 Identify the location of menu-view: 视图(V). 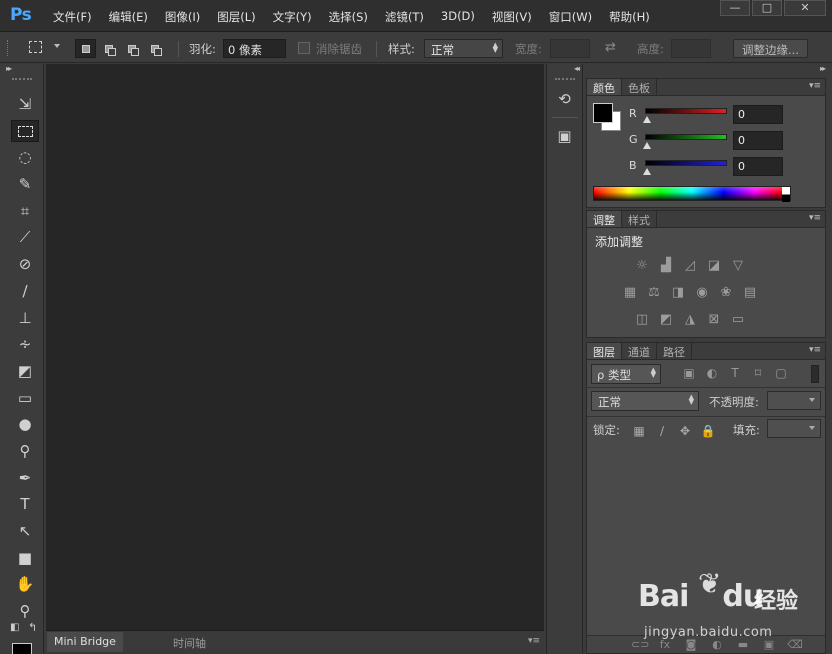
(512, 17).